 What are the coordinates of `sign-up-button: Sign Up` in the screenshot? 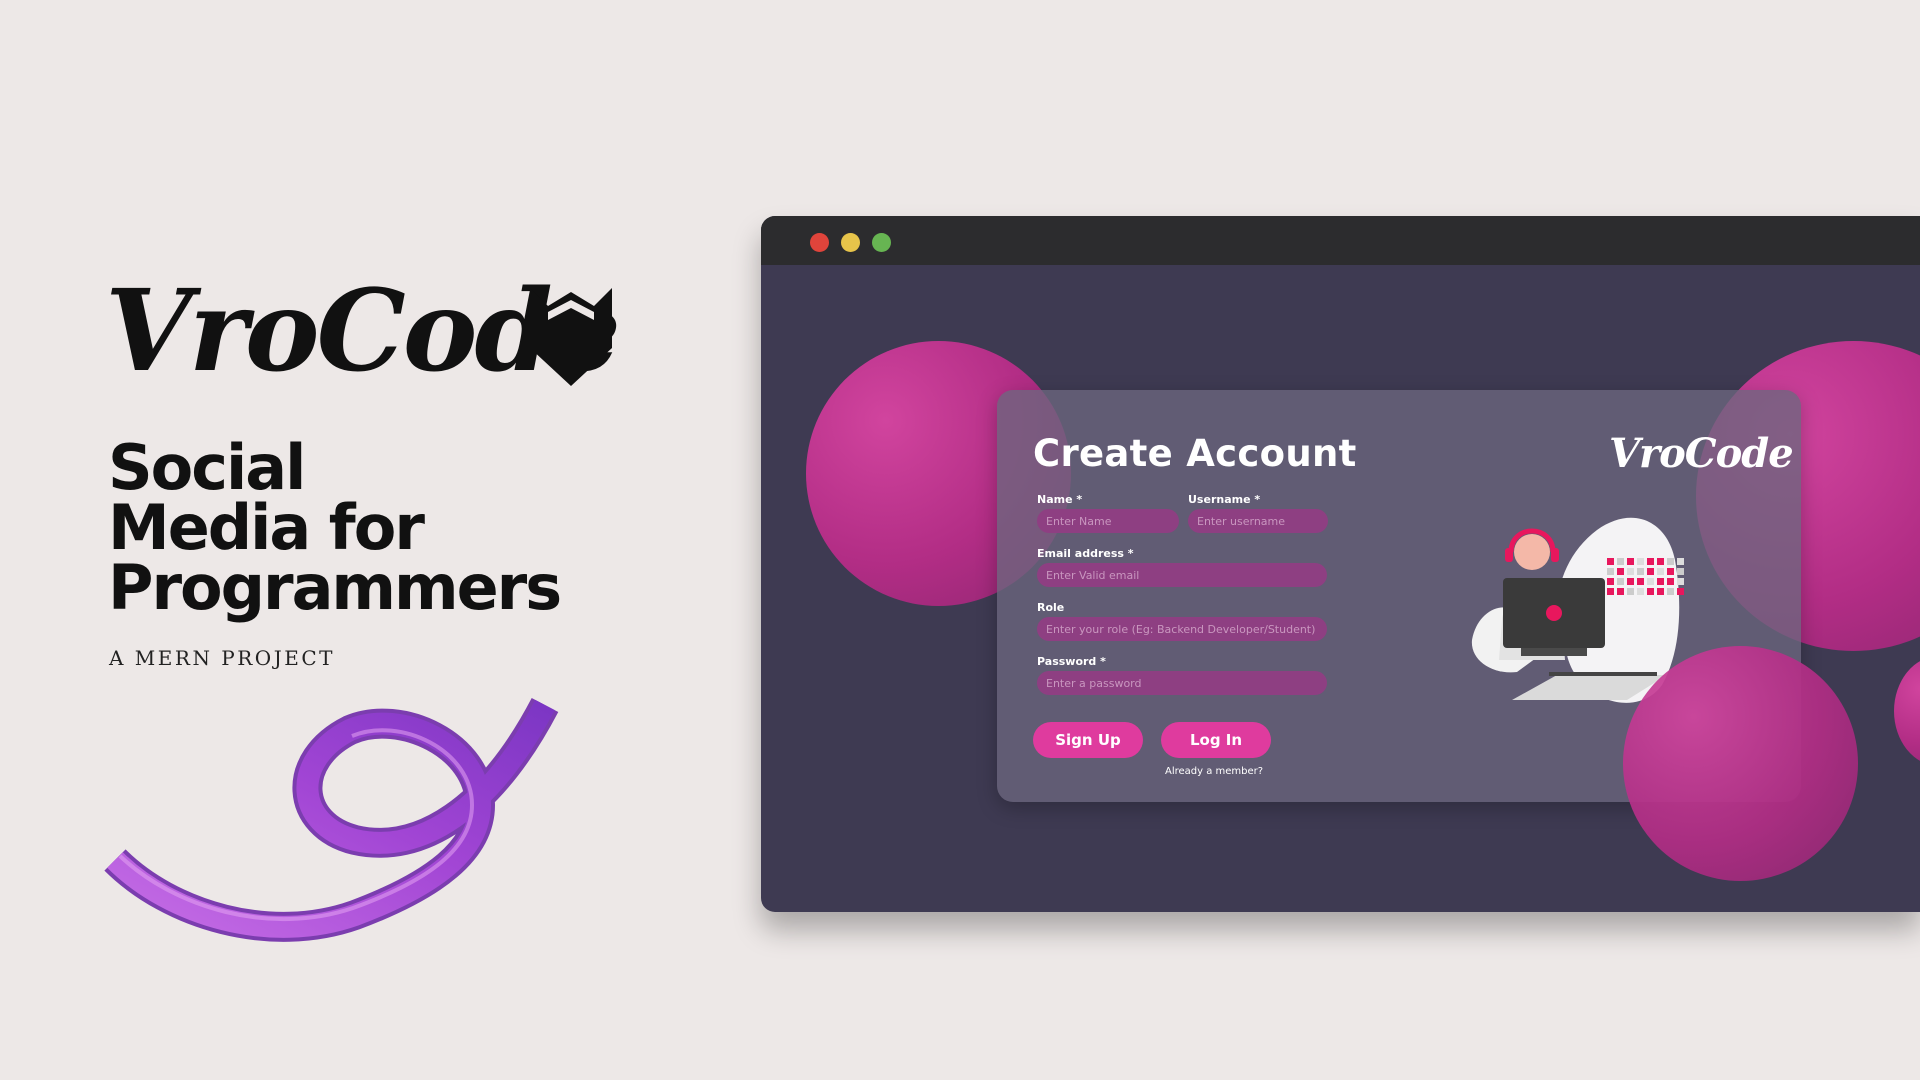 It's located at (1088, 740).